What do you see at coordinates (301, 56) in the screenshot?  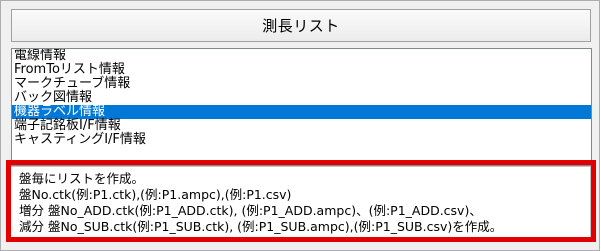 I see `list-item-wire-info: 電線情報` at bounding box center [301, 56].